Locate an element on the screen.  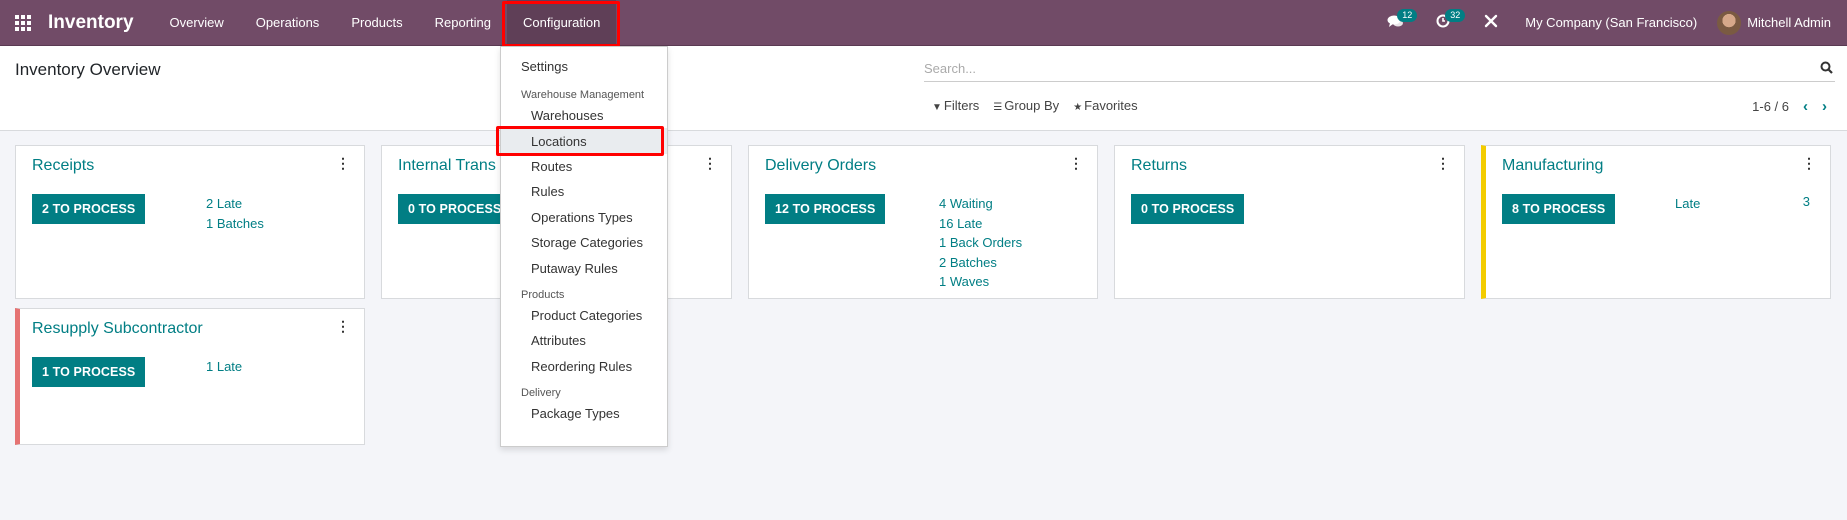
menu-item-operations-types: Operations Types is located at coordinates (584, 217).